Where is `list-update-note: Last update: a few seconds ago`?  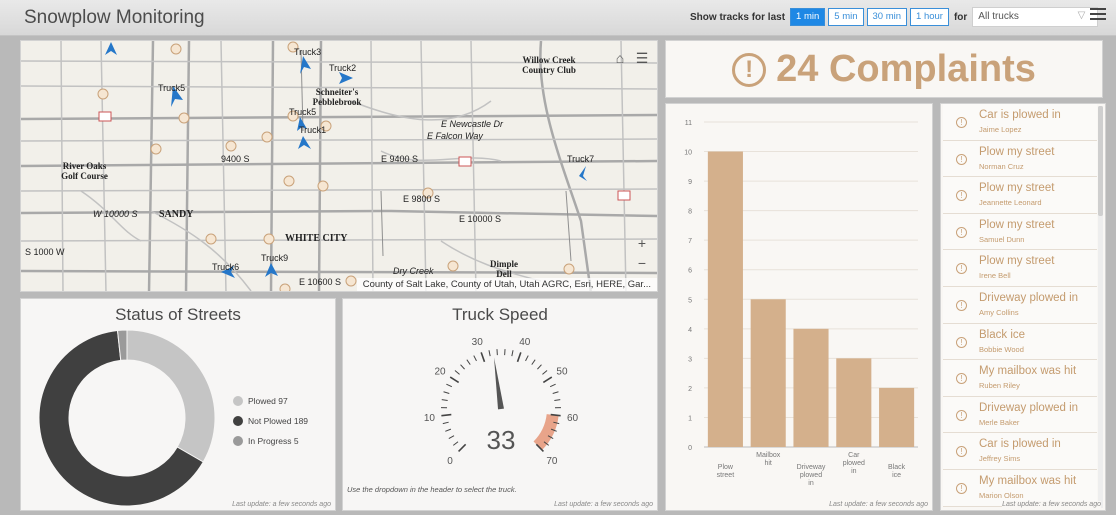
list-update-note: Last update: a few seconds ago is located at coordinates (1051, 504).